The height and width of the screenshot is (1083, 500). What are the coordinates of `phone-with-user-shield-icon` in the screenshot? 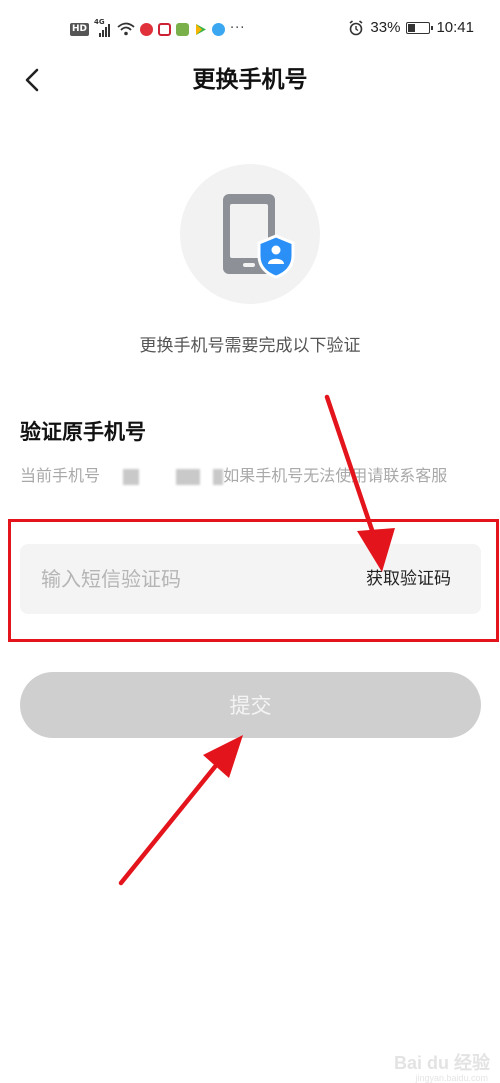 It's located at (259, 236).